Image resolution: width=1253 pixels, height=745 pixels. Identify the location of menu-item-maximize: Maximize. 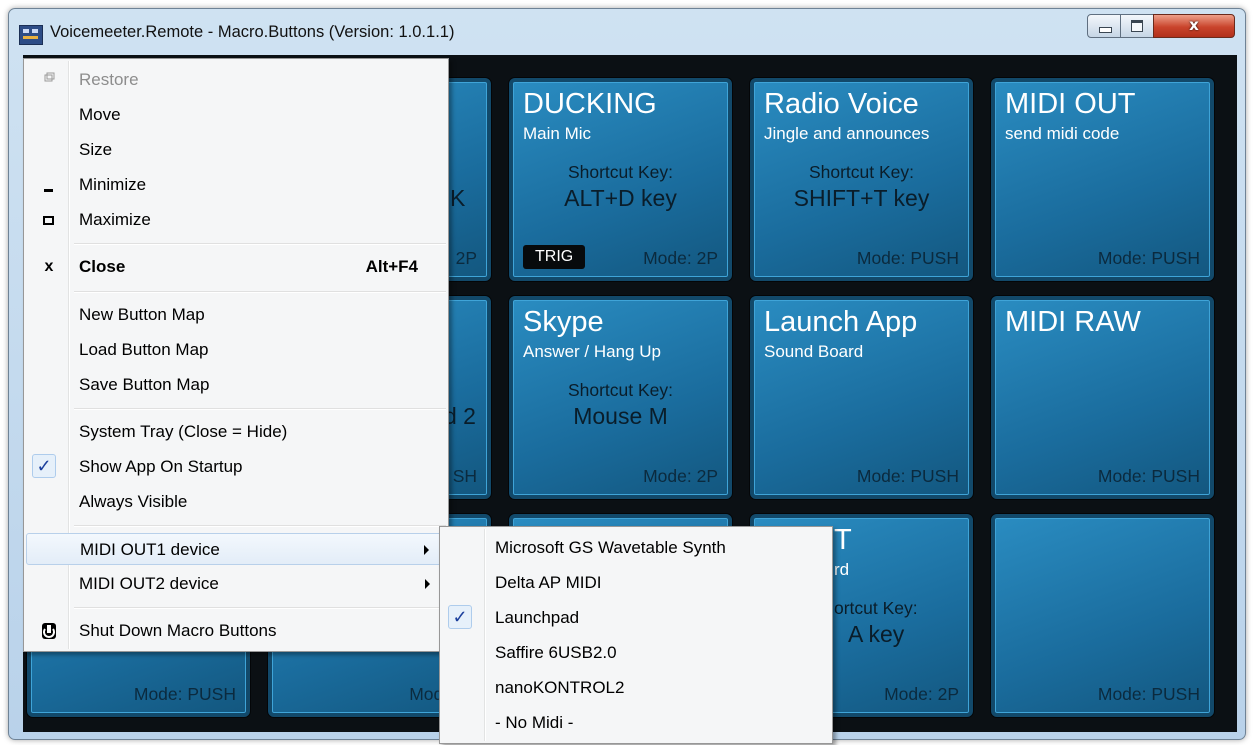
(236, 220).